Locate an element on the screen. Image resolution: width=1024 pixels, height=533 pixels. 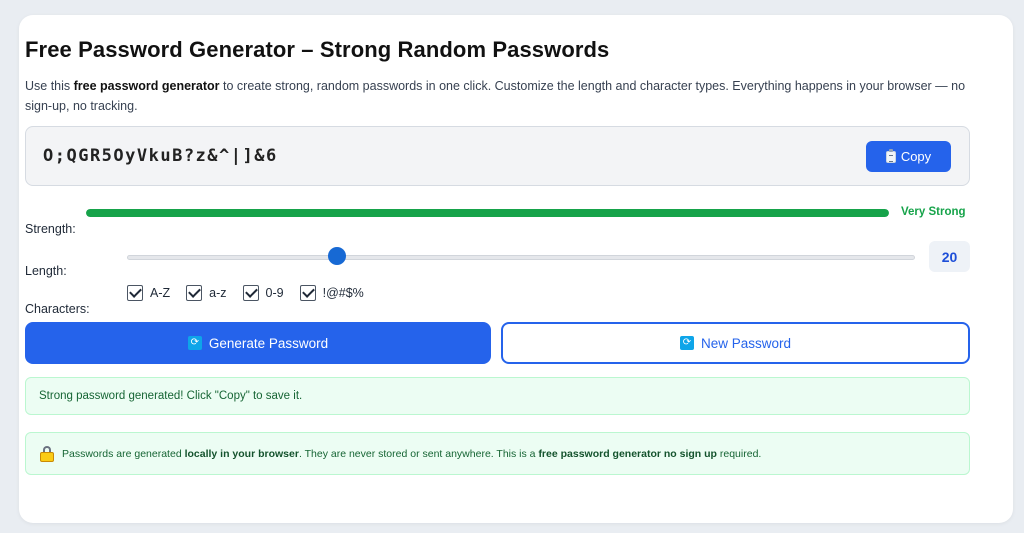
option-lowercase: a-z is located at coordinates (206, 293).